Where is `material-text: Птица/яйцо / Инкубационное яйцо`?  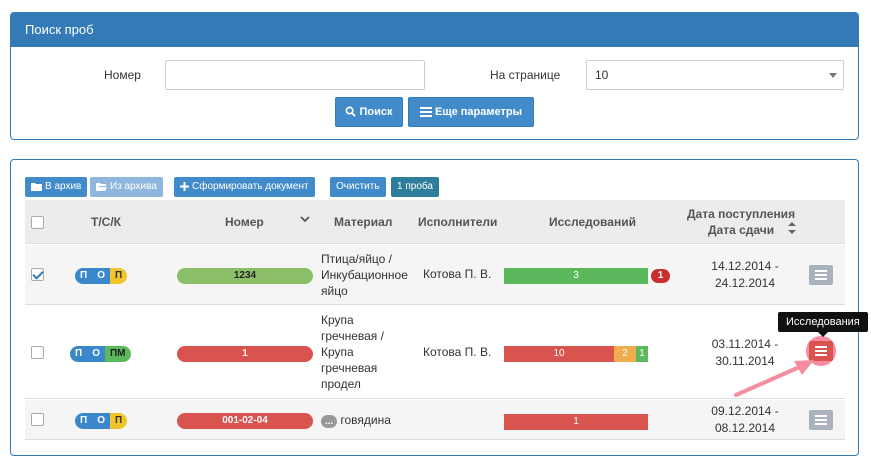 material-text: Птица/яйцо / Инкубационное яйцо is located at coordinates (364, 275).